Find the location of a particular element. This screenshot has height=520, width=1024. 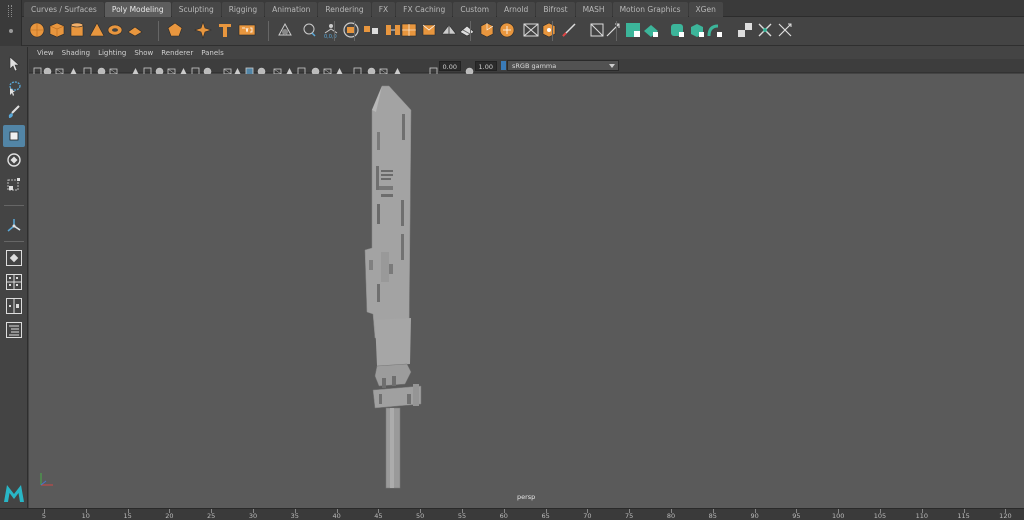

default-material-icon is located at coordinates (249, 68).